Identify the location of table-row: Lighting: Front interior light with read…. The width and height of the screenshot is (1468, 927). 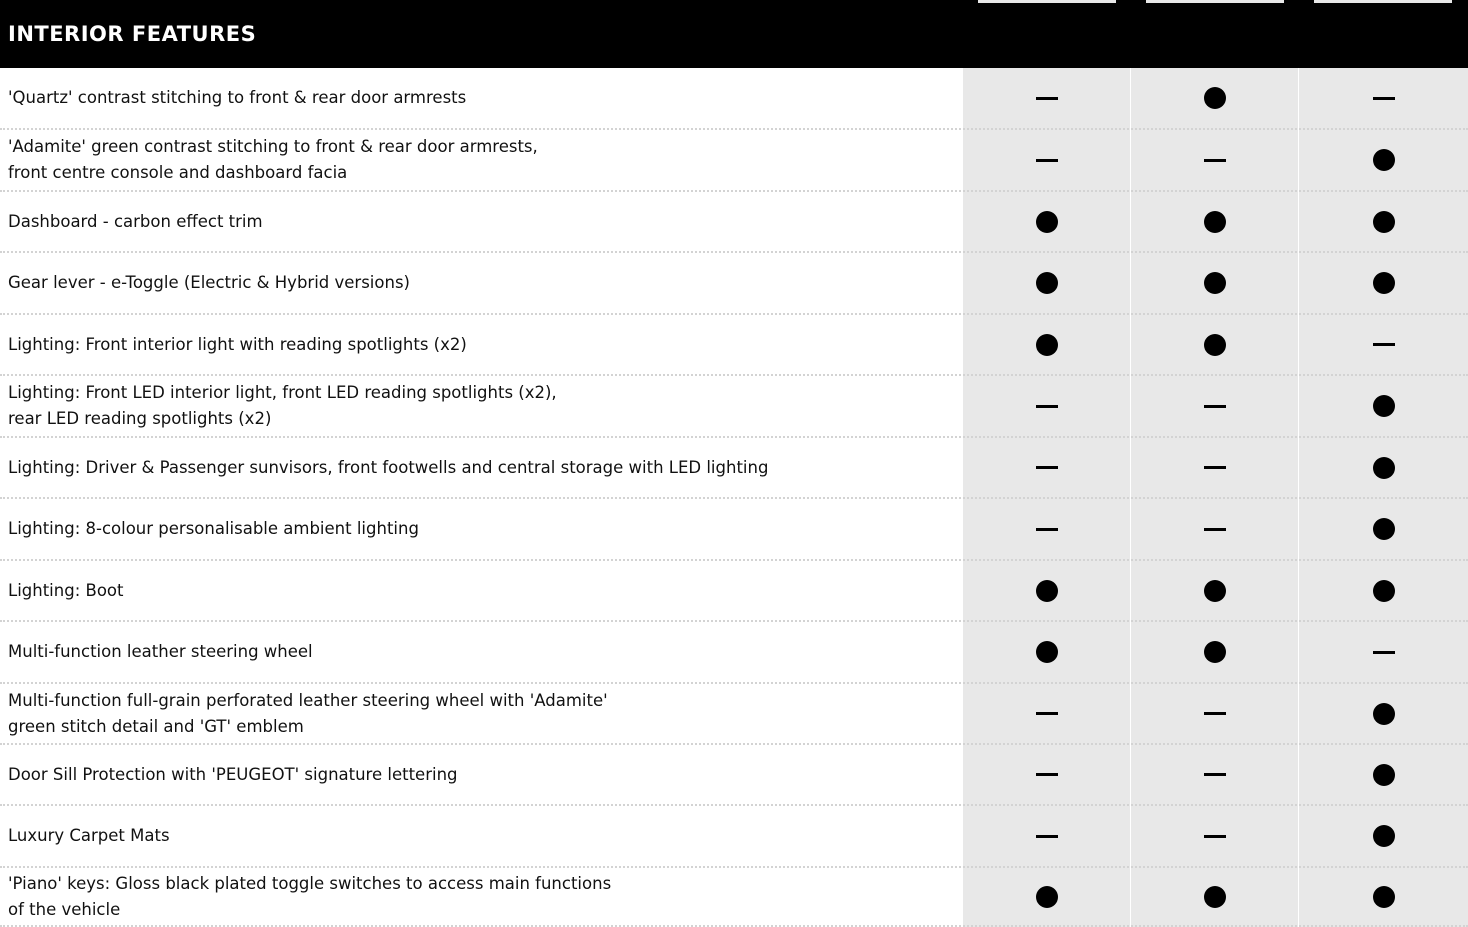
(734, 345).